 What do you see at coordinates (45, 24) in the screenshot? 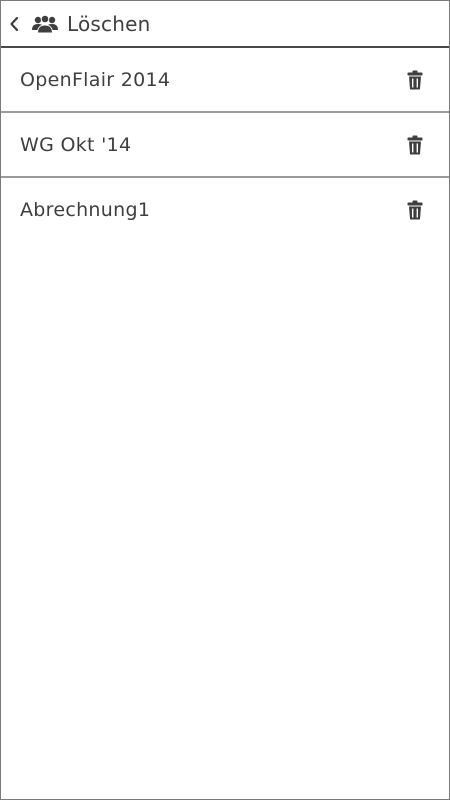
I see `group-icon` at bounding box center [45, 24].